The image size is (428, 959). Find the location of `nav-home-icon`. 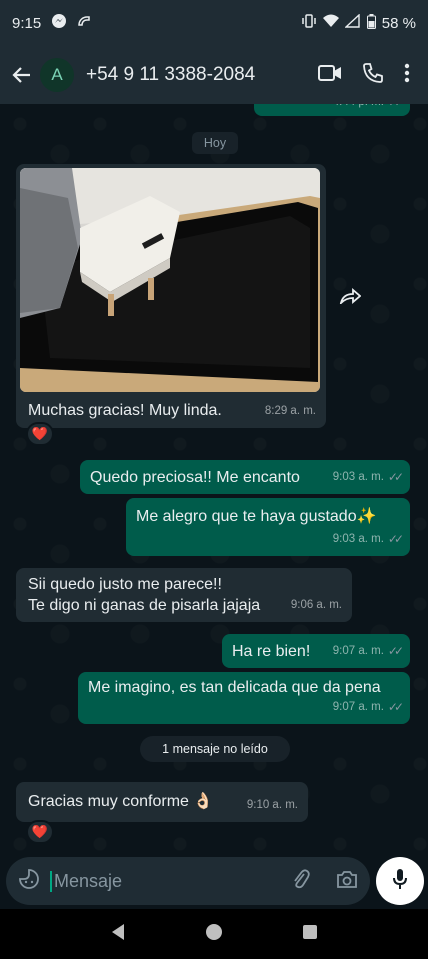

nav-home-icon is located at coordinates (214, 934).